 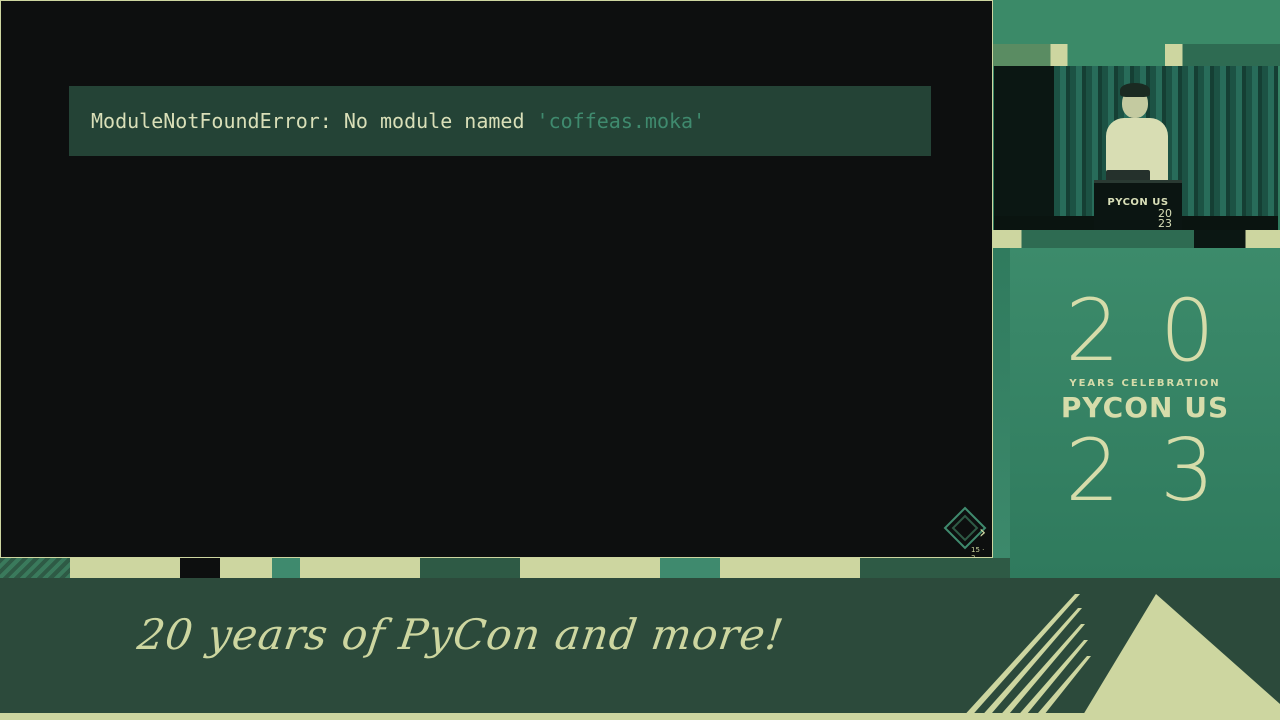 What do you see at coordinates (640, 716) in the screenshot?
I see `bottom-rule` at bounding box center [640, 716].